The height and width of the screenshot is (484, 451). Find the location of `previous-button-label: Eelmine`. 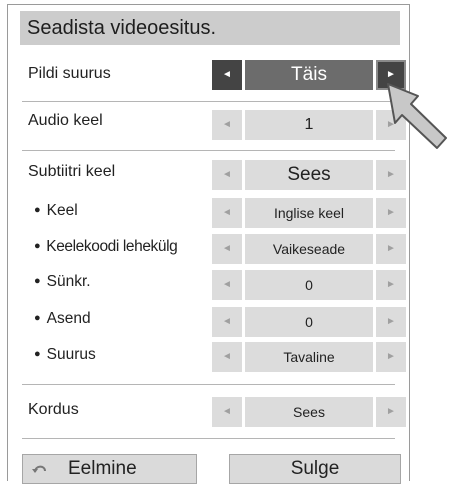

previous-button-label: Eelmine is located at coordinates (102, 468).